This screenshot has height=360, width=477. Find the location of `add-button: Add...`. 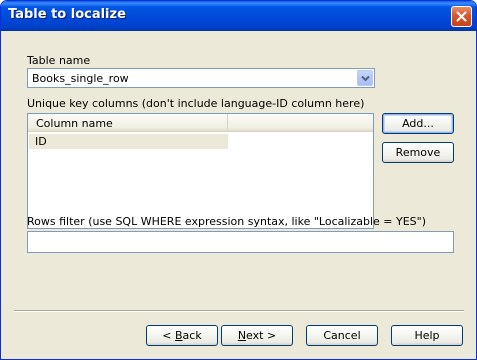

add-button: Add... is located at coordinates (418, 123).